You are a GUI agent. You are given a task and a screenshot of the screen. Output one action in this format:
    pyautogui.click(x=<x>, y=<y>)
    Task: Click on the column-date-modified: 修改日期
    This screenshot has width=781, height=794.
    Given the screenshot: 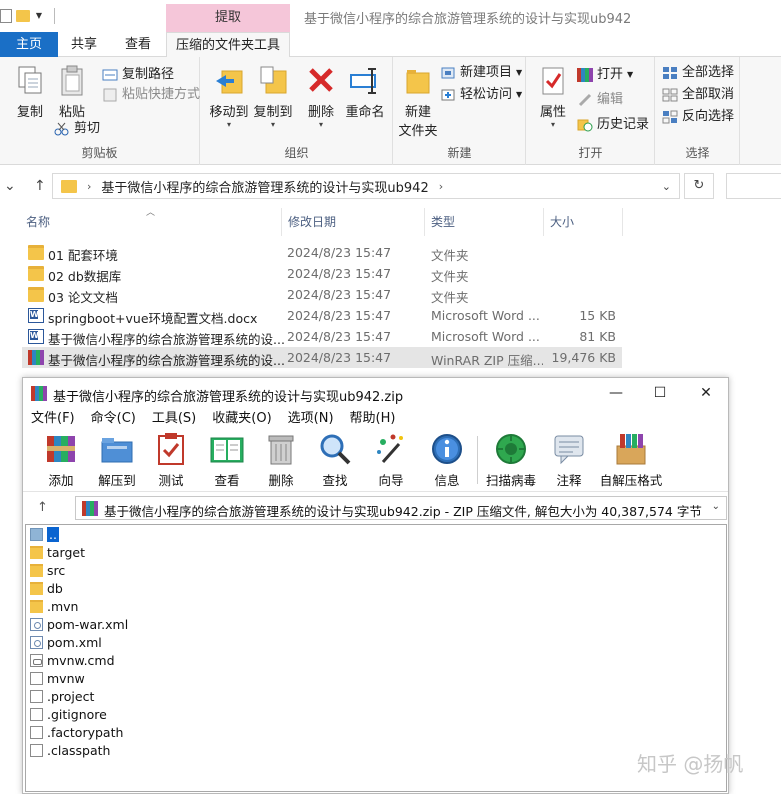 What is the action you would take?
    pyautogui.click(x=353, y=222)
    